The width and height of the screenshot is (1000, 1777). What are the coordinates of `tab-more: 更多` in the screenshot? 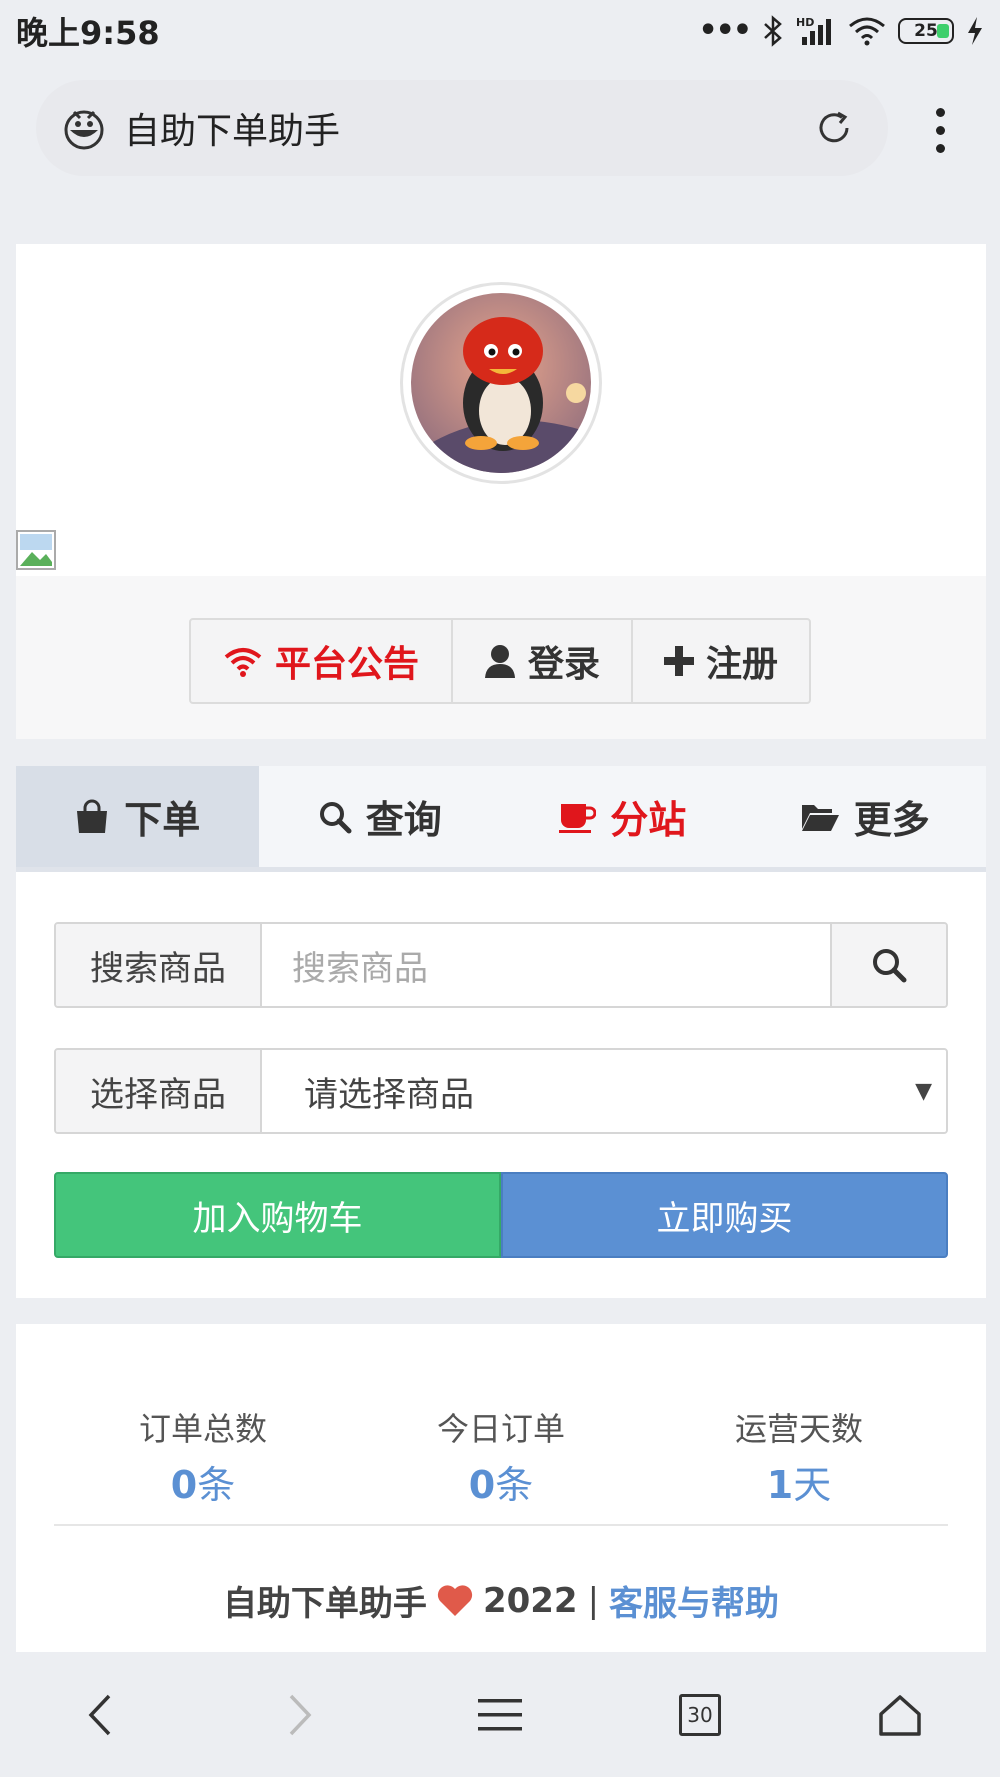 It's located at (865, 816).